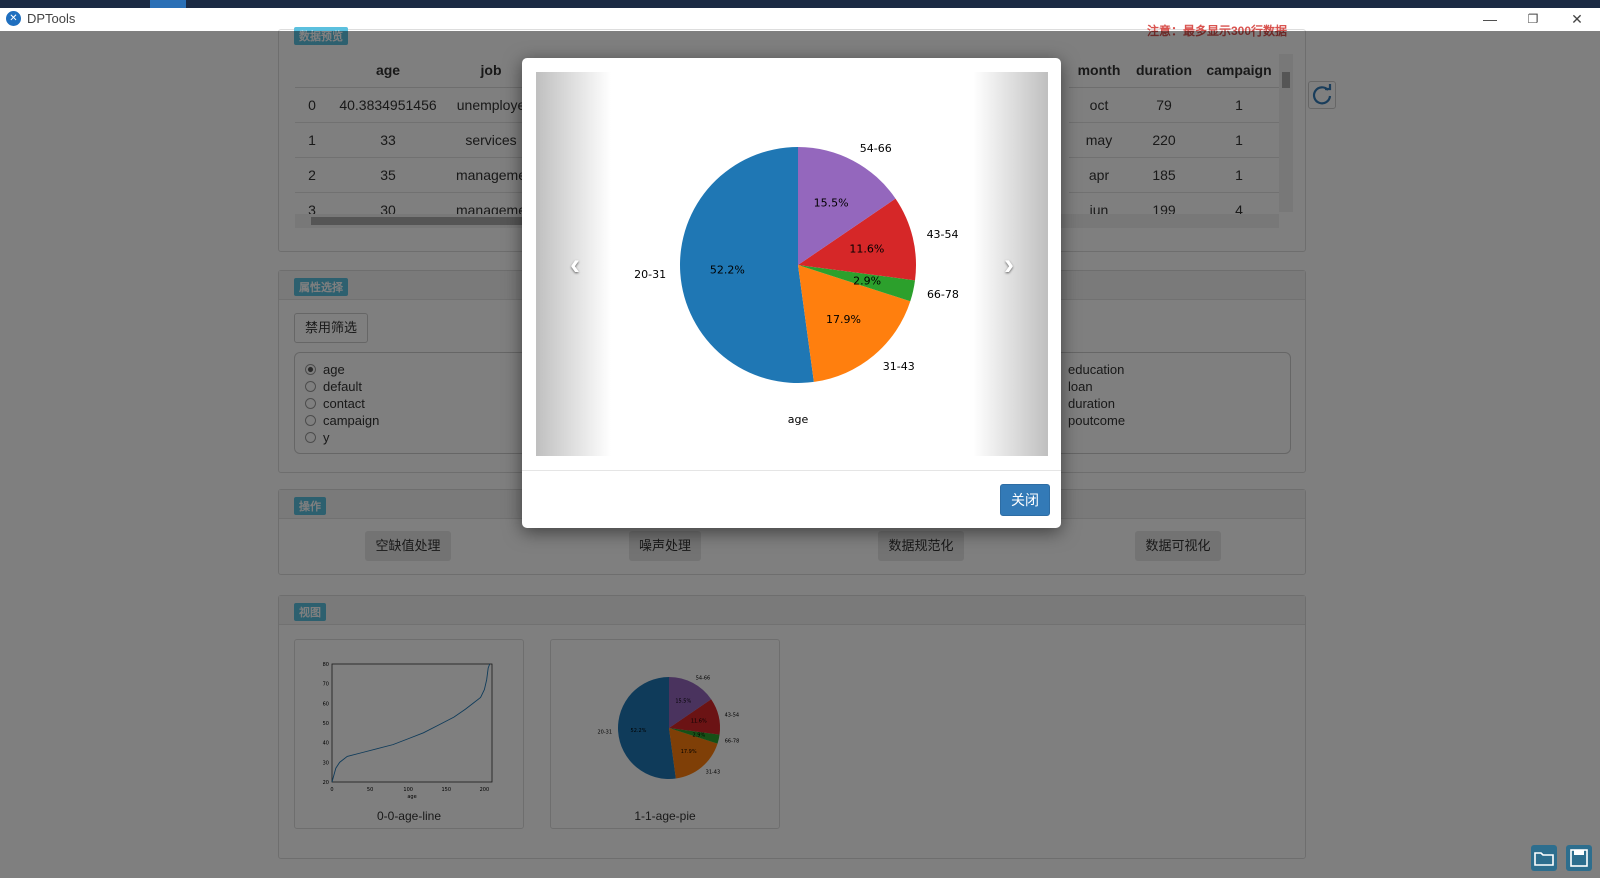 Image resolution: width=1600 pixels, height=878 pixels. I want to click on pie-category-label: 54-66, so click(876, 148).